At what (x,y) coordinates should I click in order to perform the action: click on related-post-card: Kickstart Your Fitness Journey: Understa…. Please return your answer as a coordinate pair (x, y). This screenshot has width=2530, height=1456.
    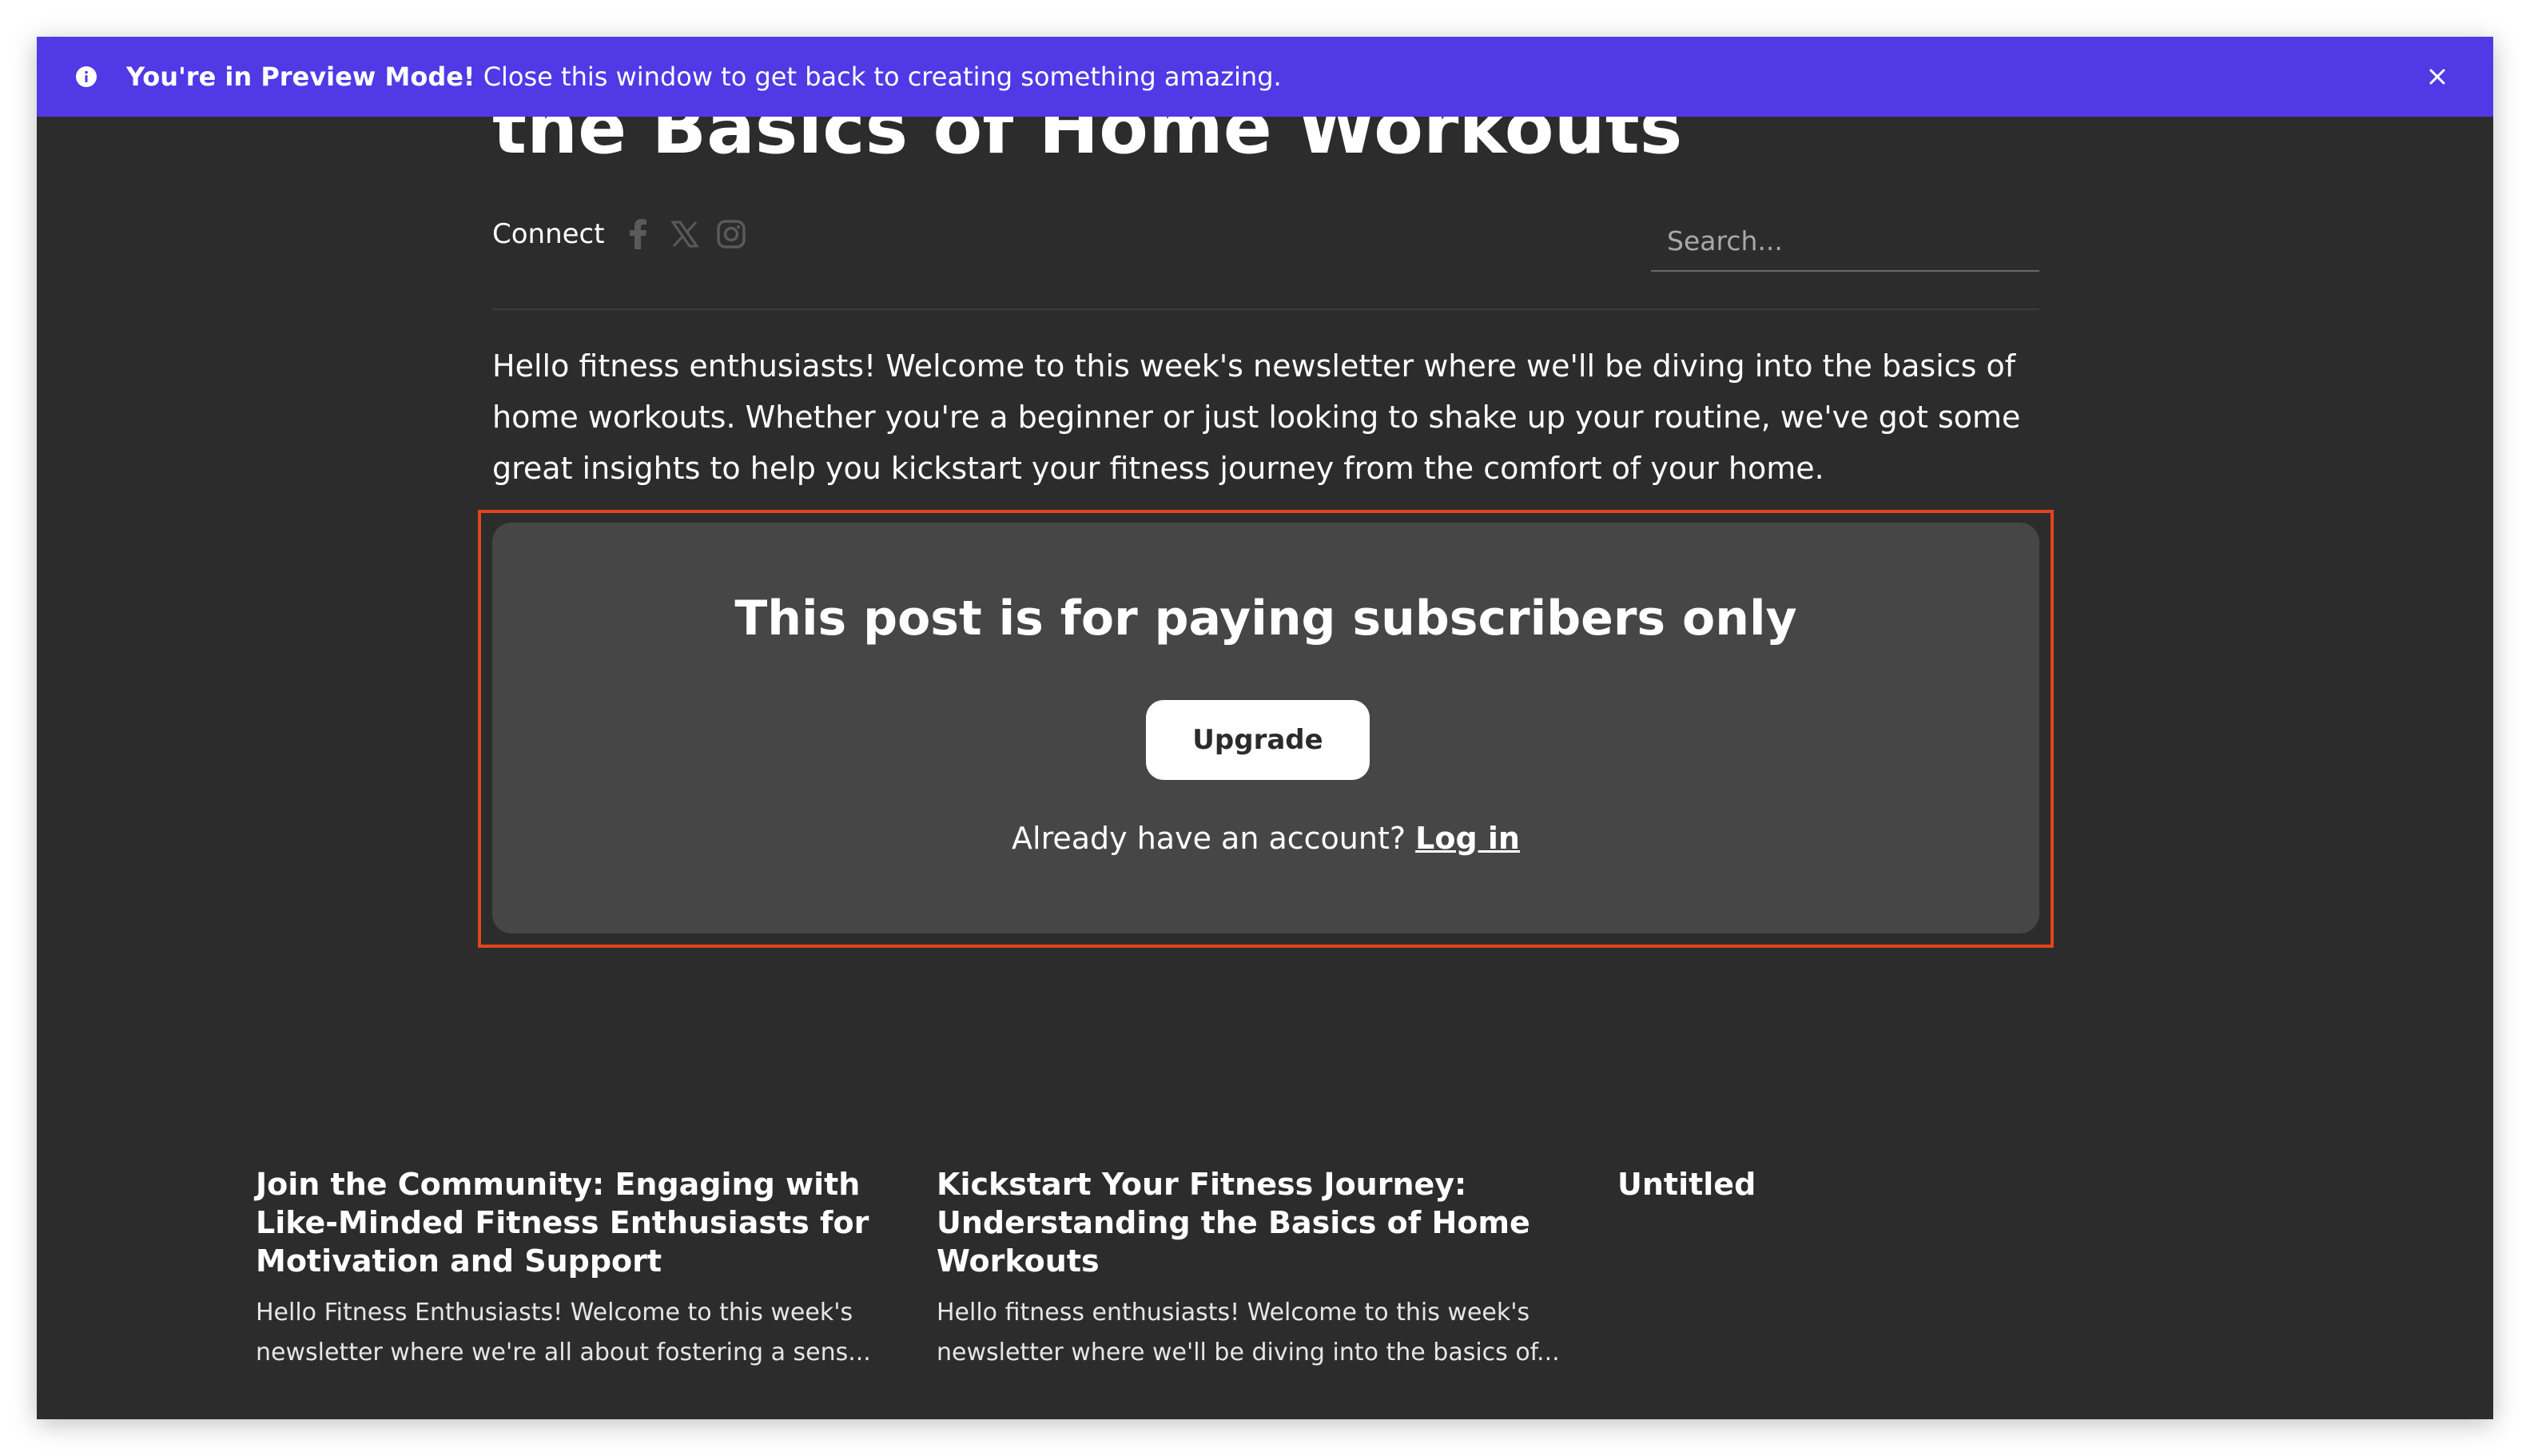
    Looking at the image, I should click on (1256, 1269).